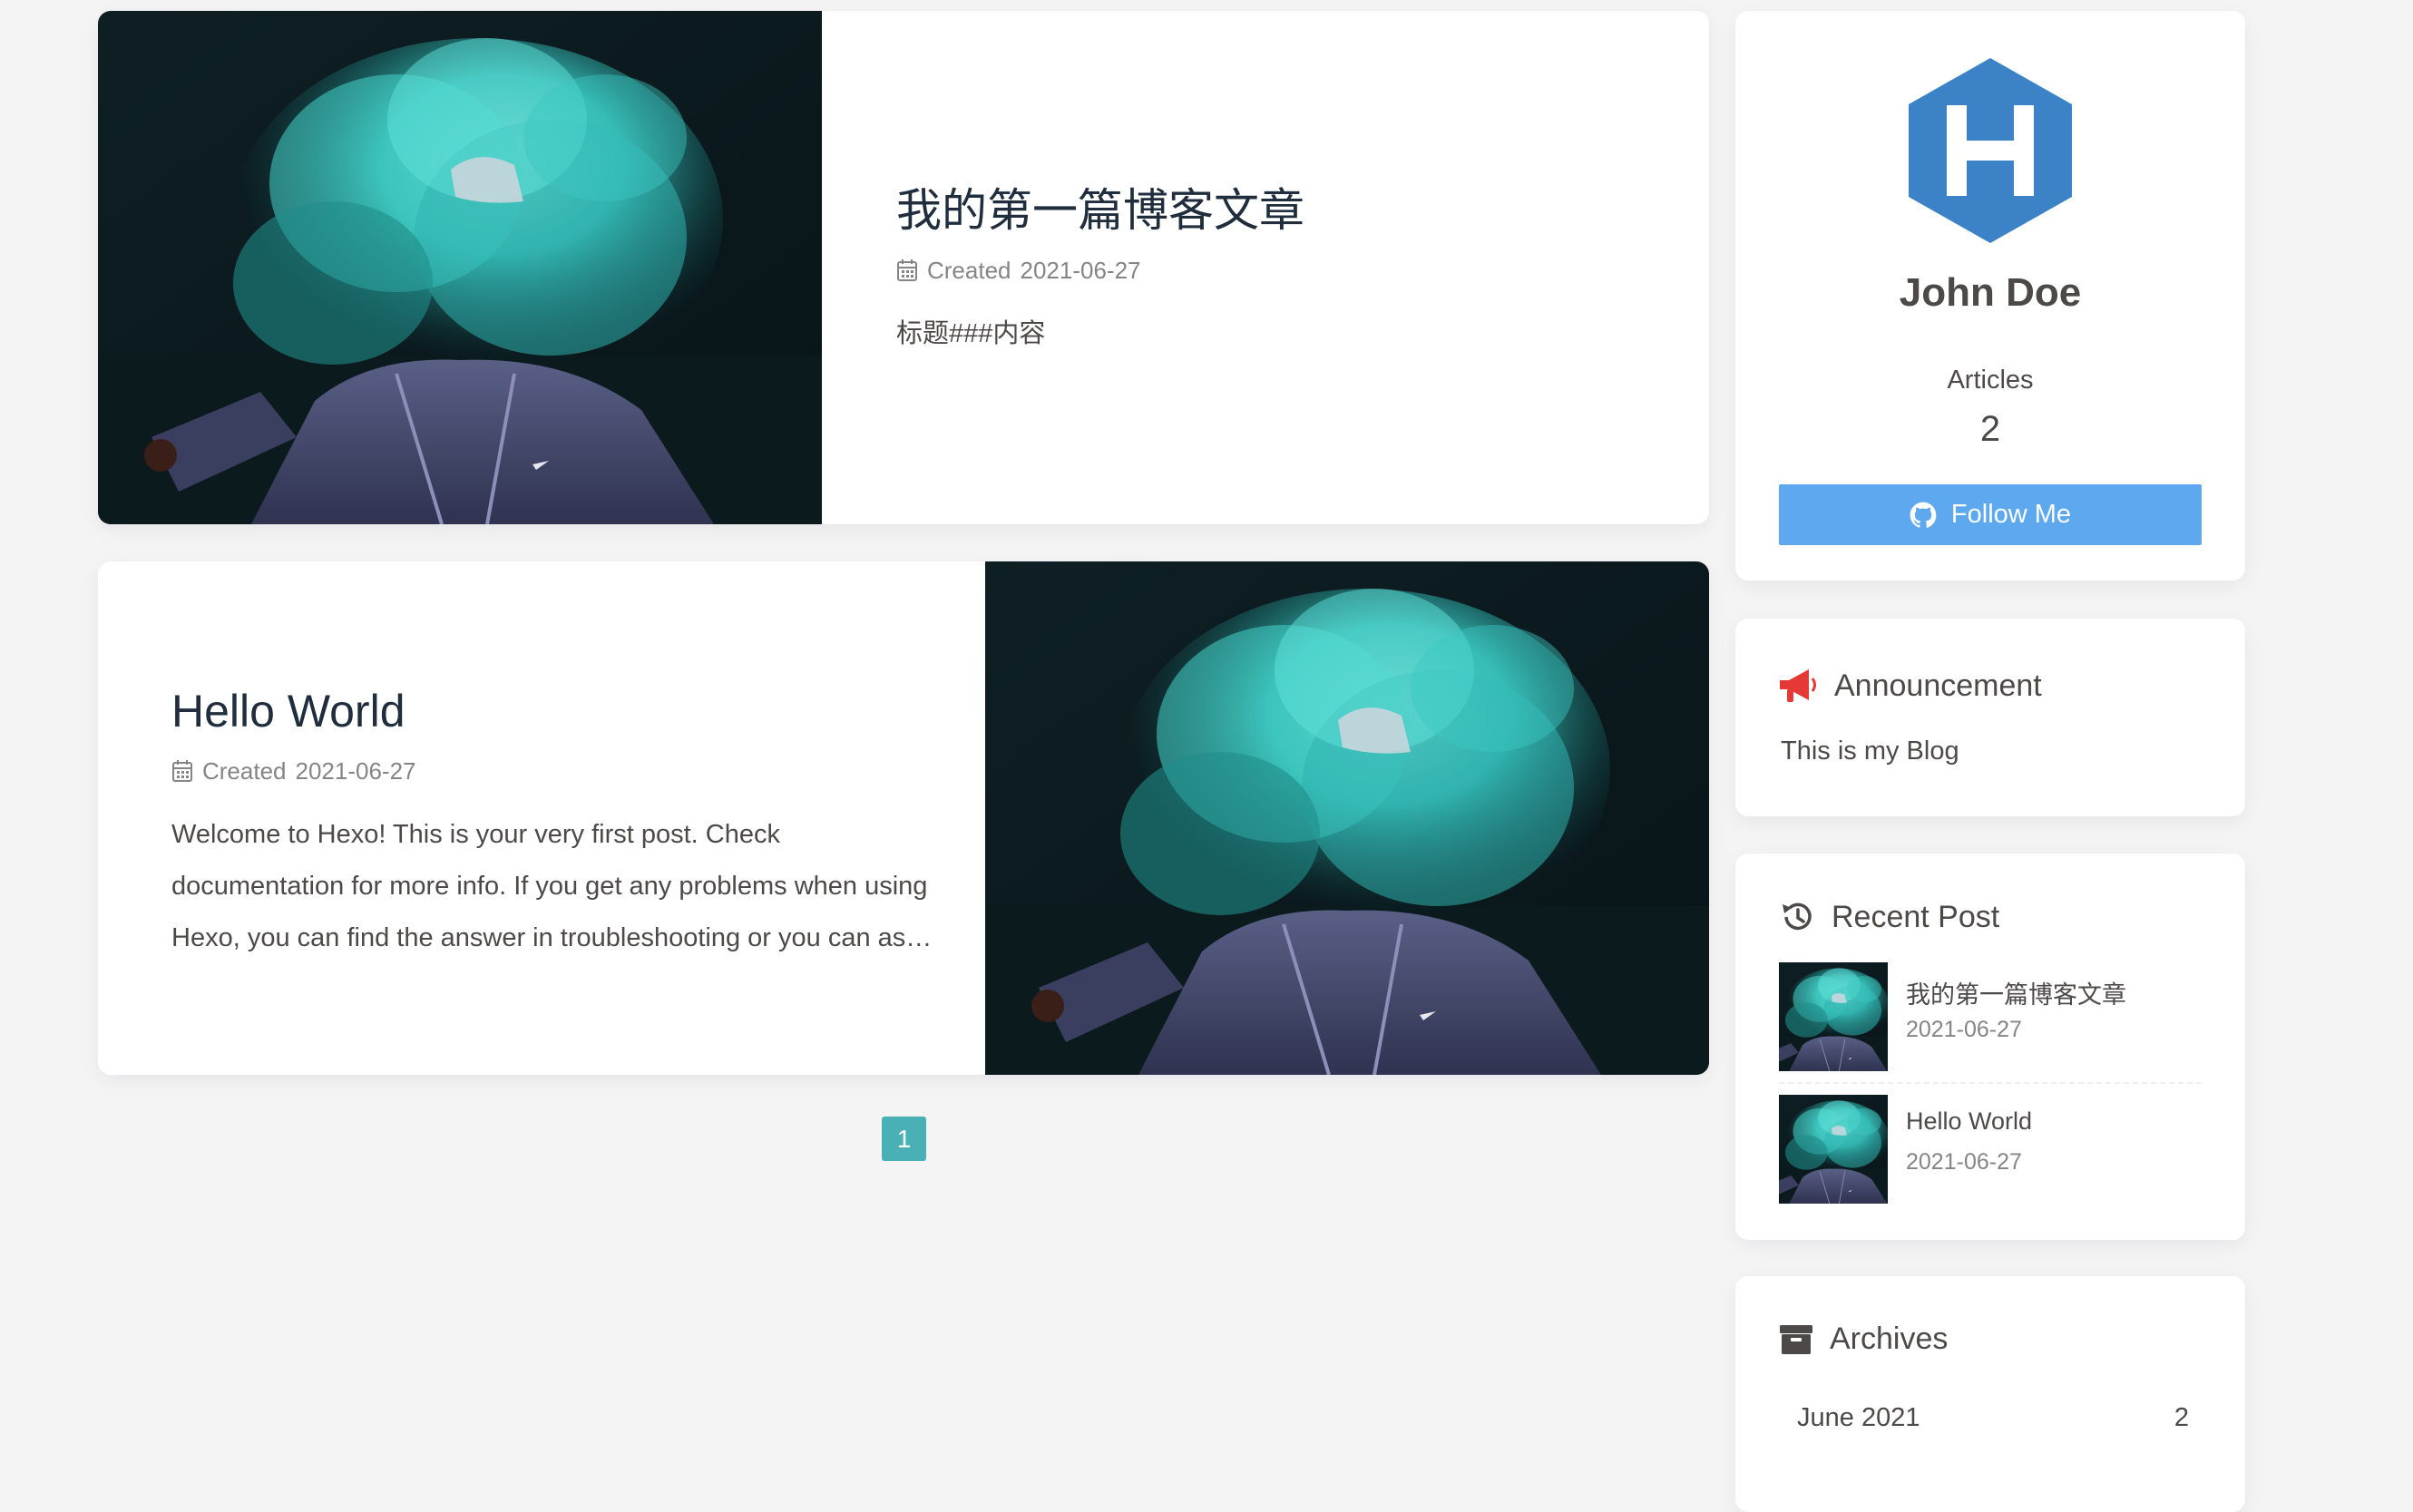  Describe the element at coordinates (1990, 292) in the screenshot. I see `author-name: John Doe` at that location.